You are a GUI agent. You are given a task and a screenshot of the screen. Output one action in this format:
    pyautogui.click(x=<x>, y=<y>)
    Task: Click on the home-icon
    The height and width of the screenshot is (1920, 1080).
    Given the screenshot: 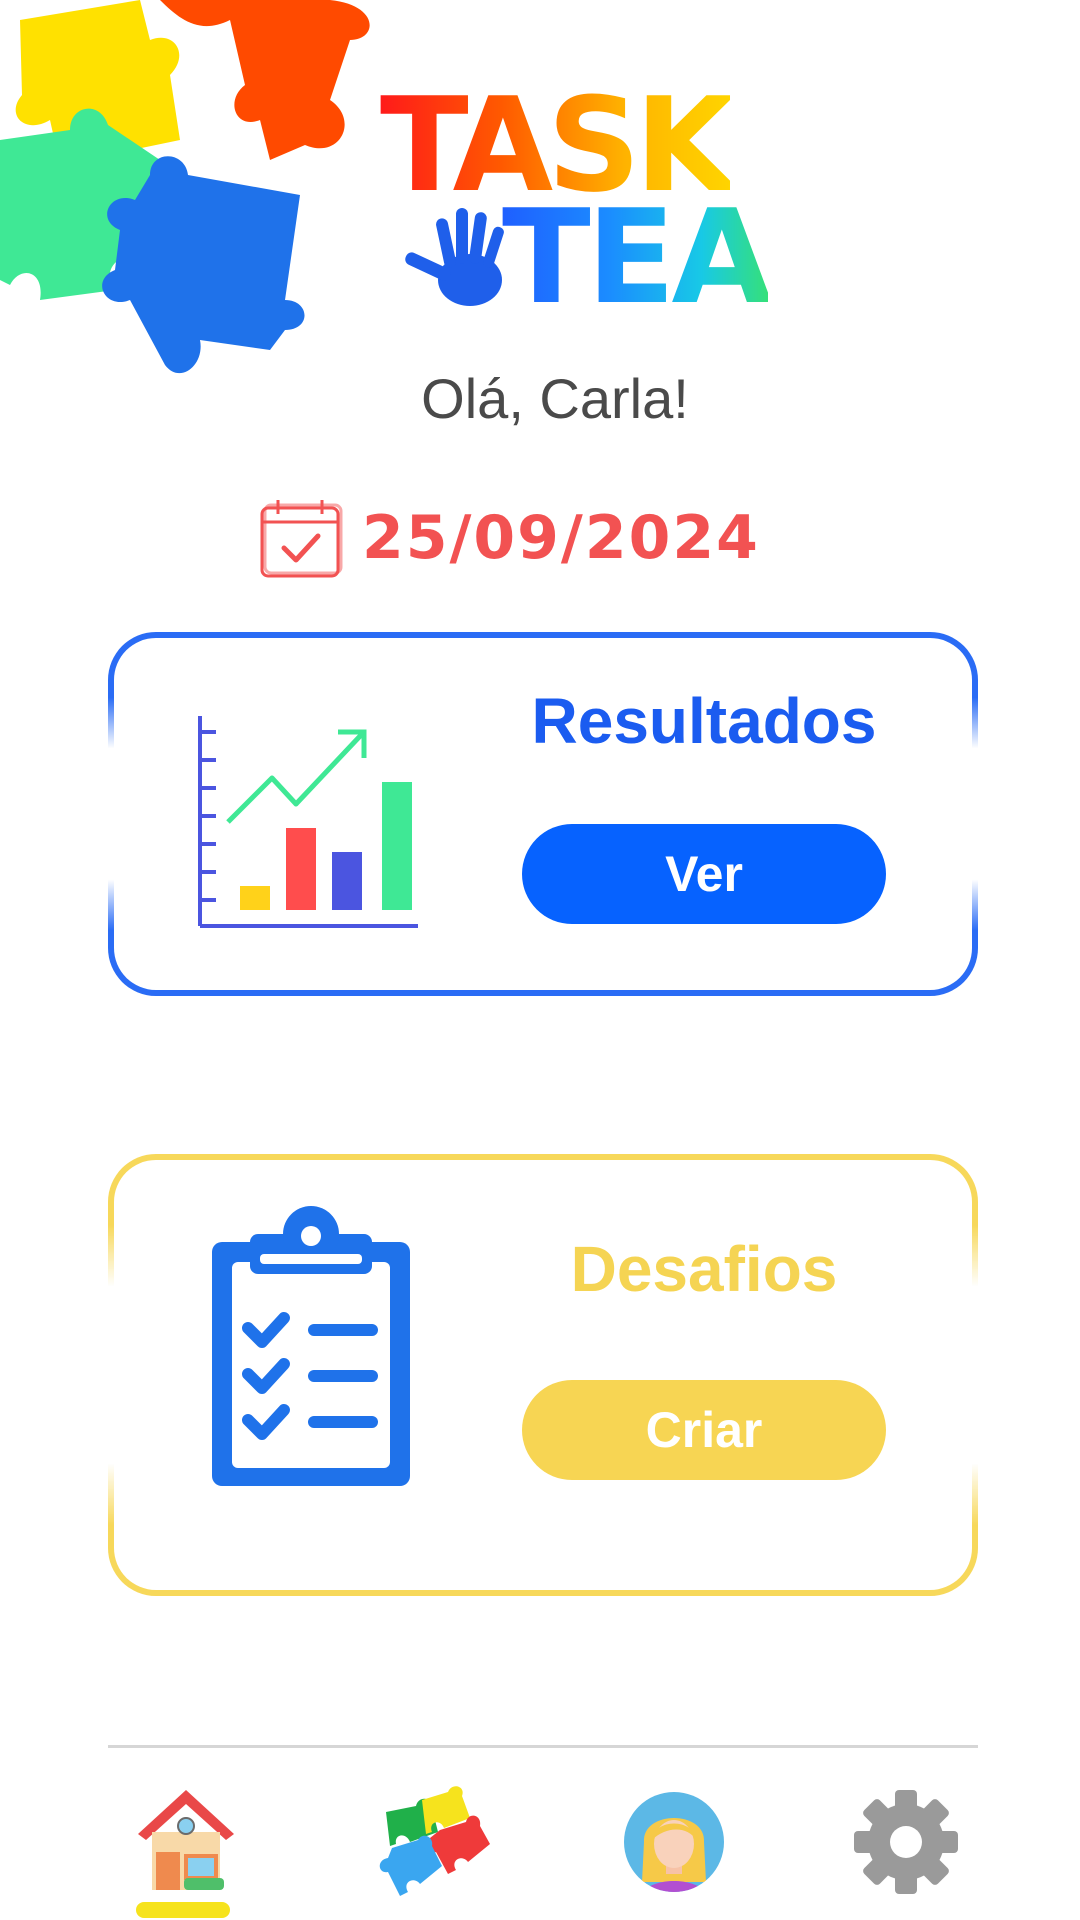 What is the action you would take?
    pyautogui.click(x=186, y=1840)
    